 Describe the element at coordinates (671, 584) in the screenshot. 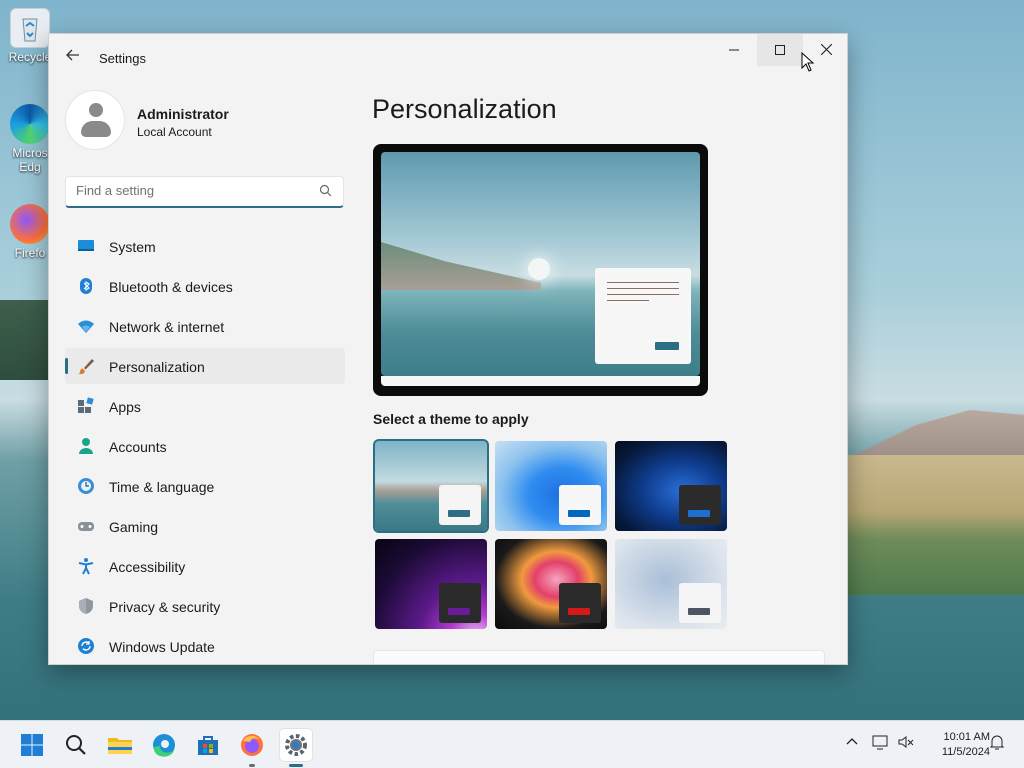

I see `theme-tile-flow` at that location.